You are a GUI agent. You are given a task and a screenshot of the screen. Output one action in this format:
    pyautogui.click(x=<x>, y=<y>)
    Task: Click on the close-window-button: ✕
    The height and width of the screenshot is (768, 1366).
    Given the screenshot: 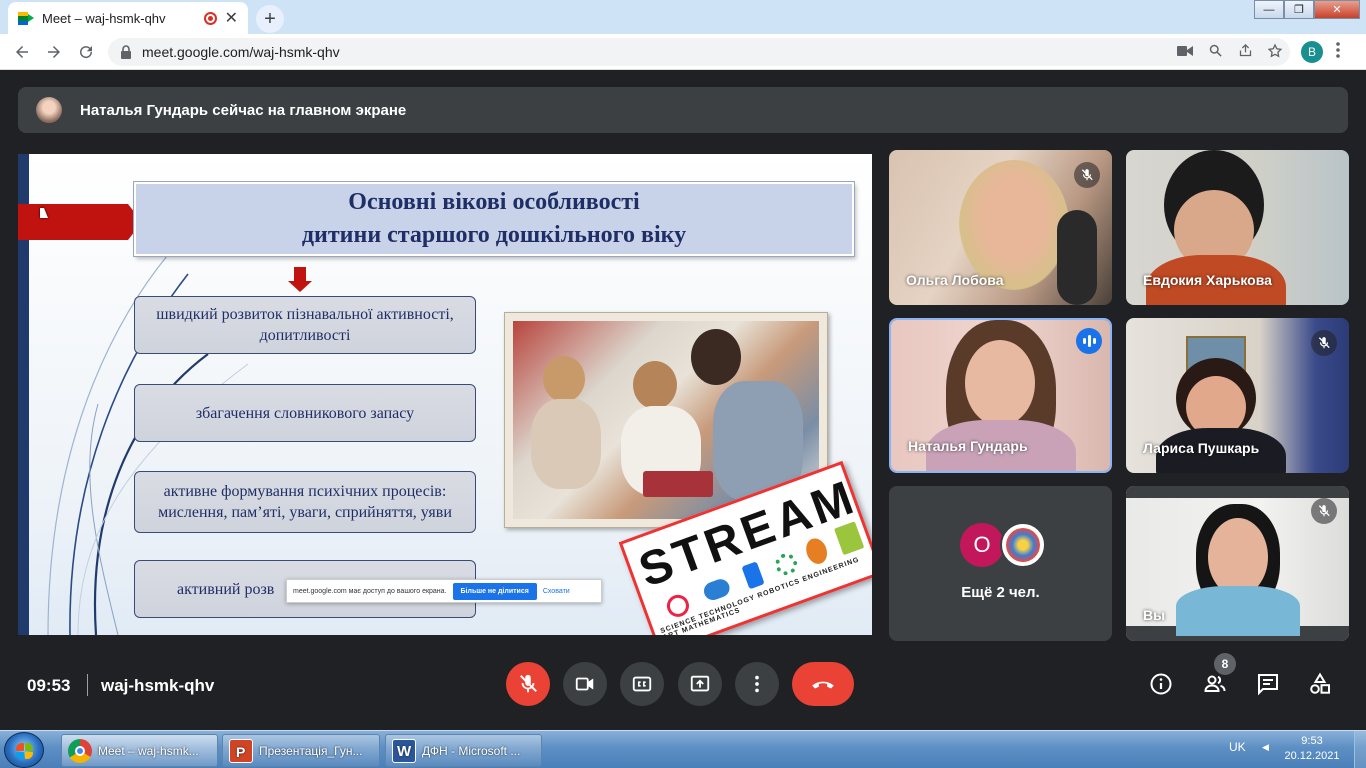 What is the action you would take?
    pyautogui.click(x=1337, y=9)
    